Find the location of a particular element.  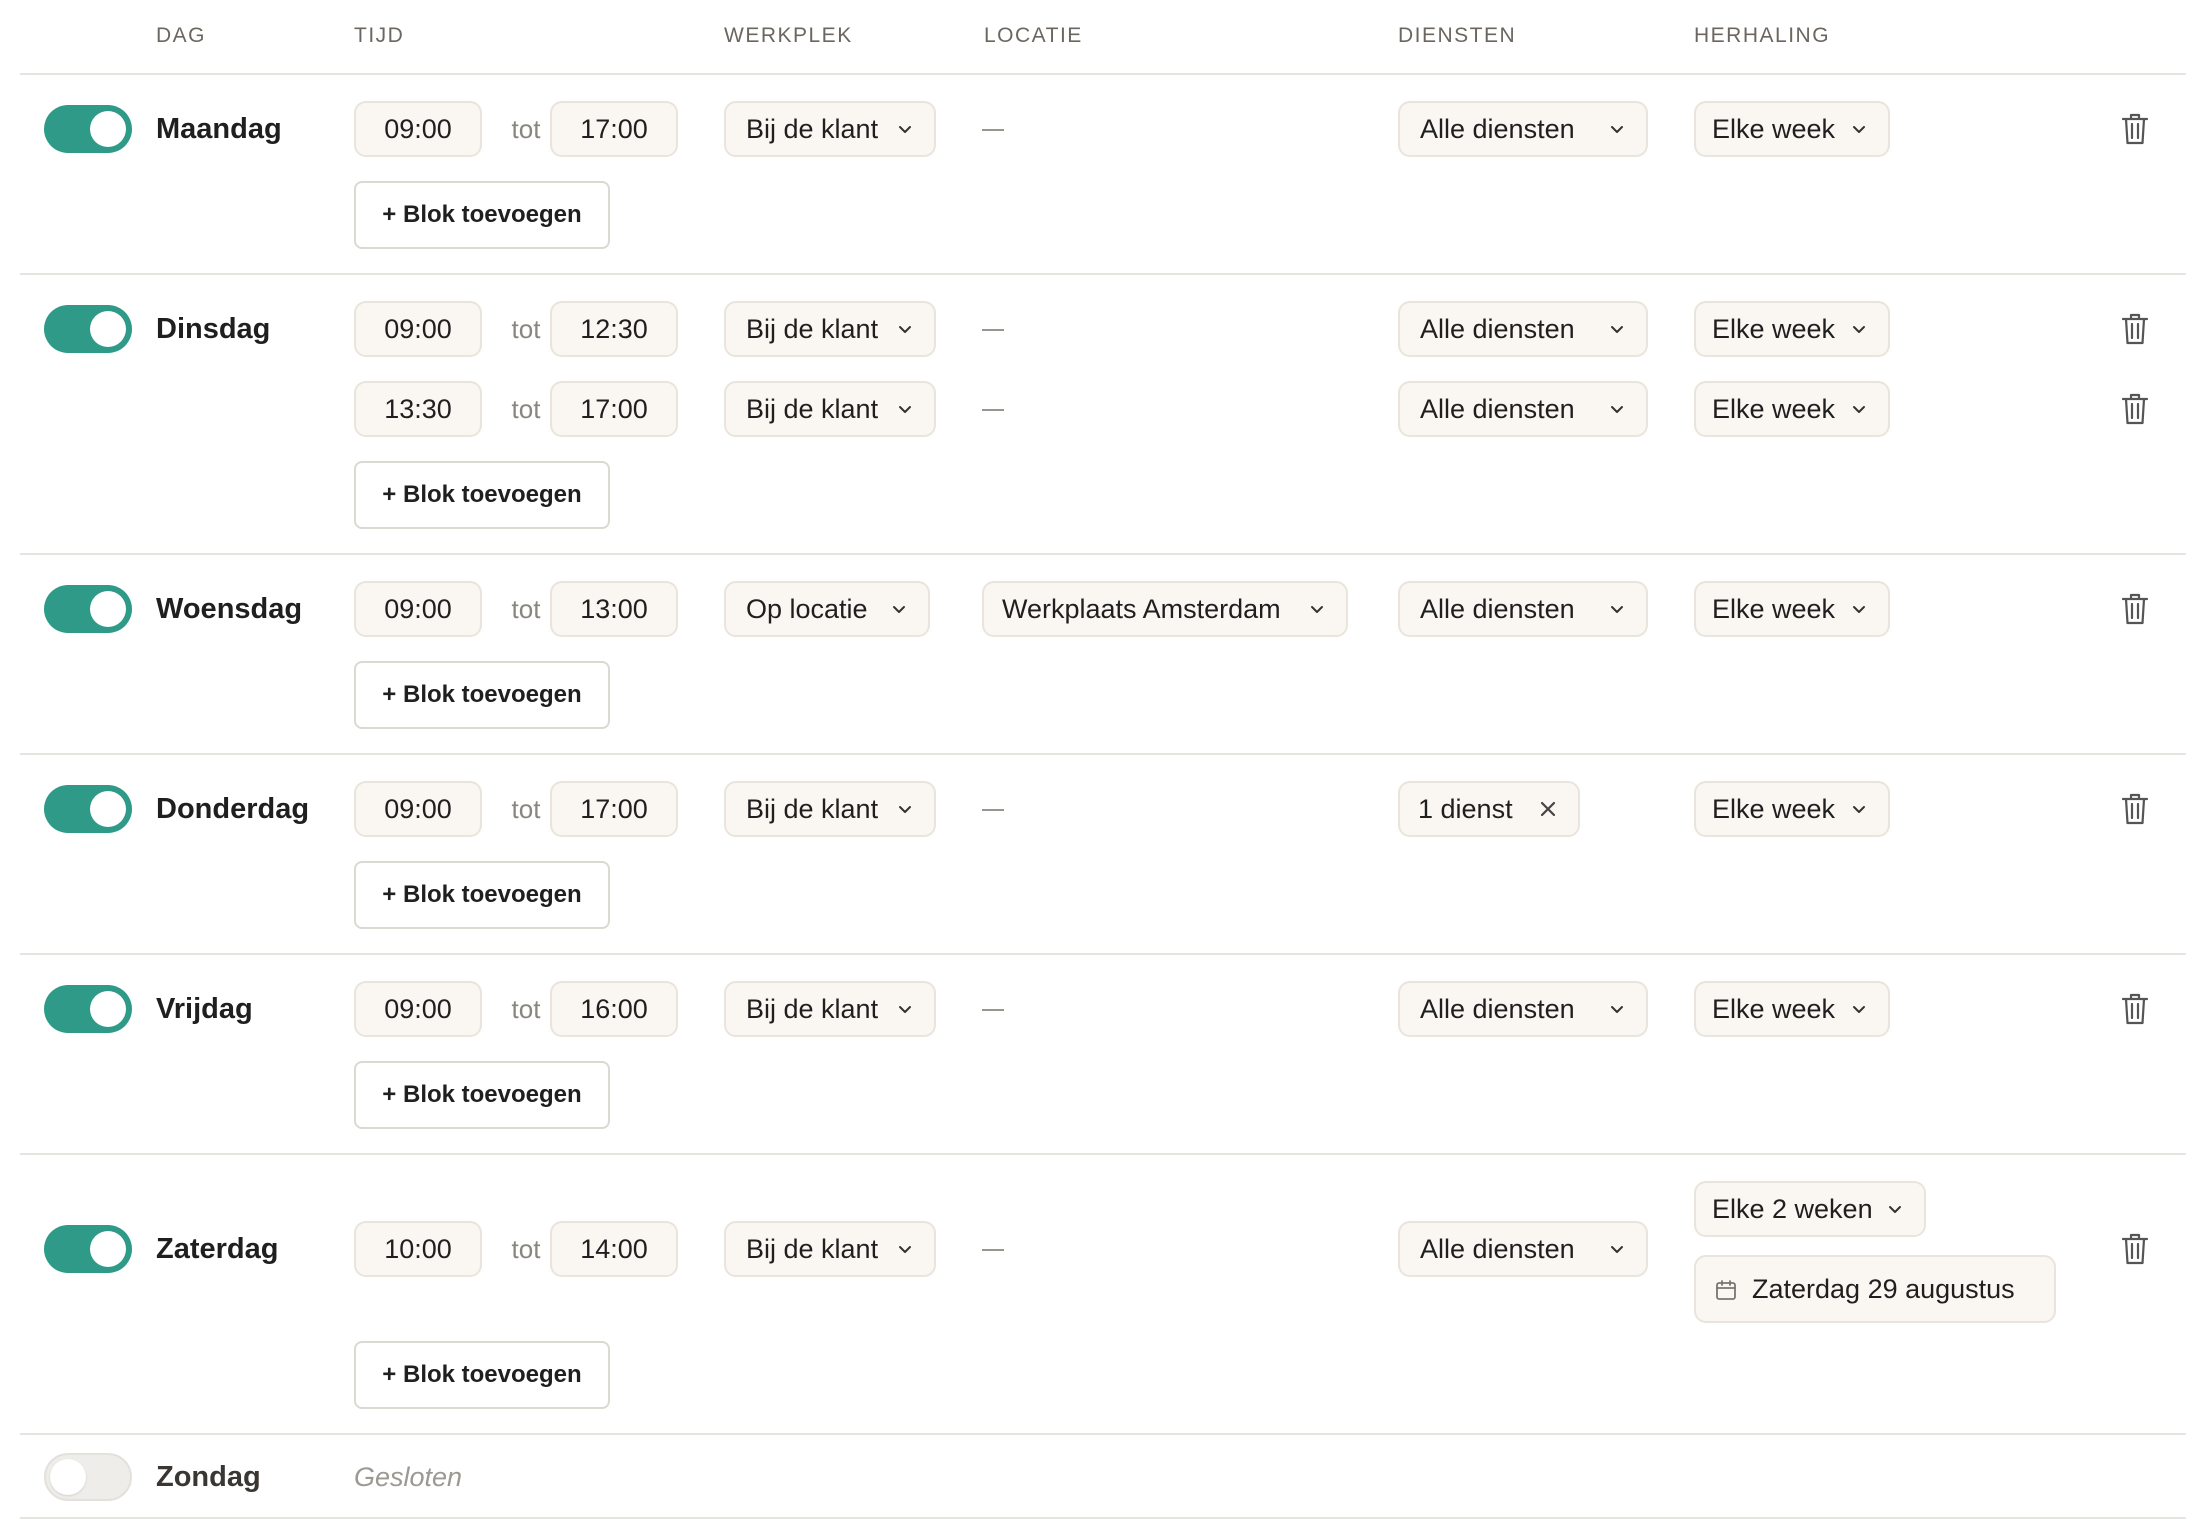

closed-status: Gesloten is located at coordinates (408, 1477).